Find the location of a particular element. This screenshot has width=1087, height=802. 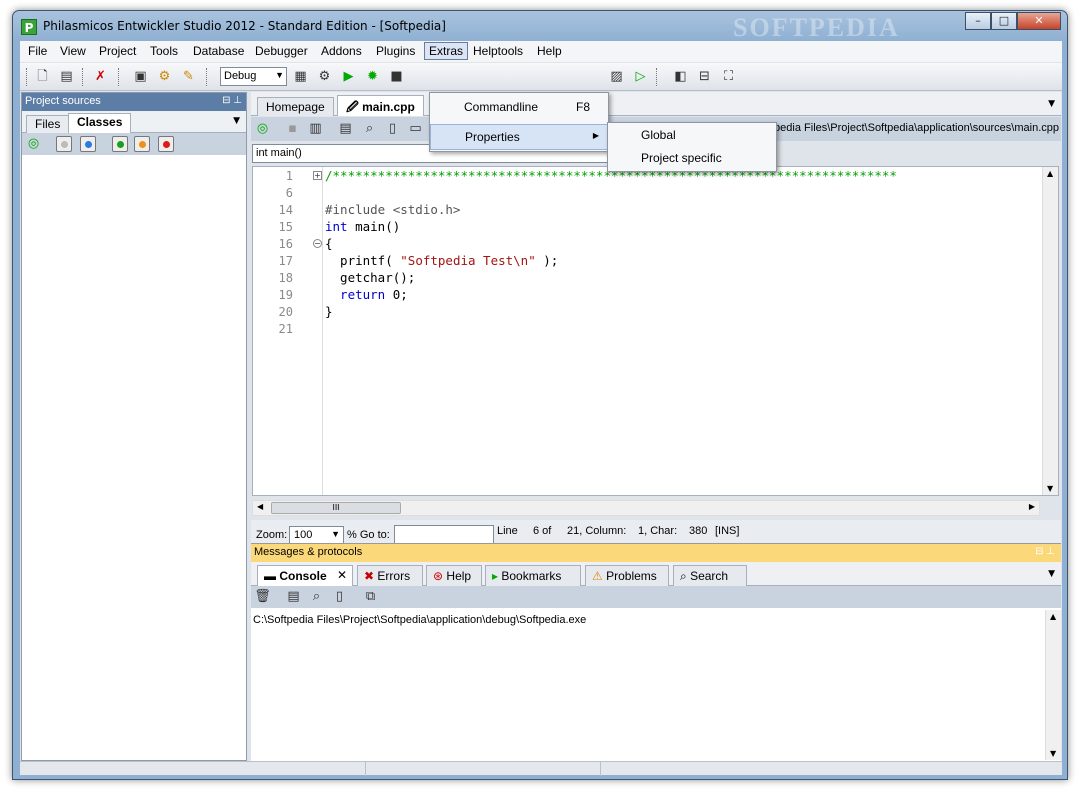

app-logo-icon: P is located at coordinates (29, 27).